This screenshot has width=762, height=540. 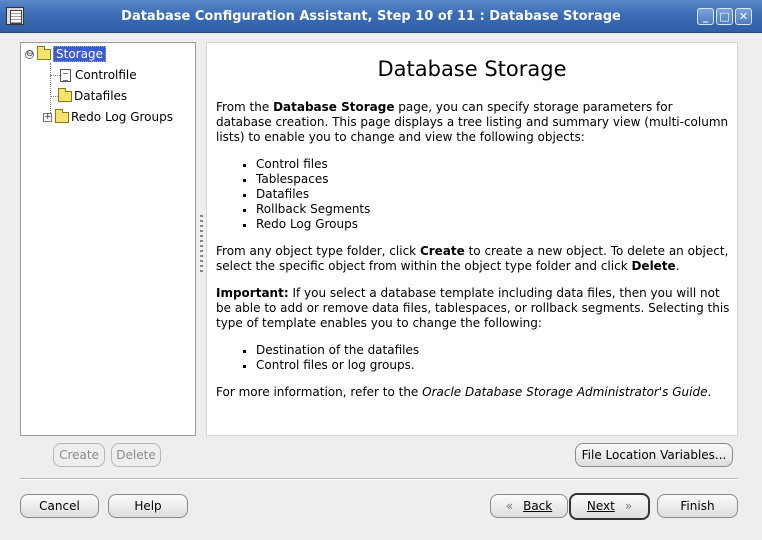 What do you see at coordinates (538, 506) in the screenshot?
I see `back-label: Back` at bounding box center [538, 506].